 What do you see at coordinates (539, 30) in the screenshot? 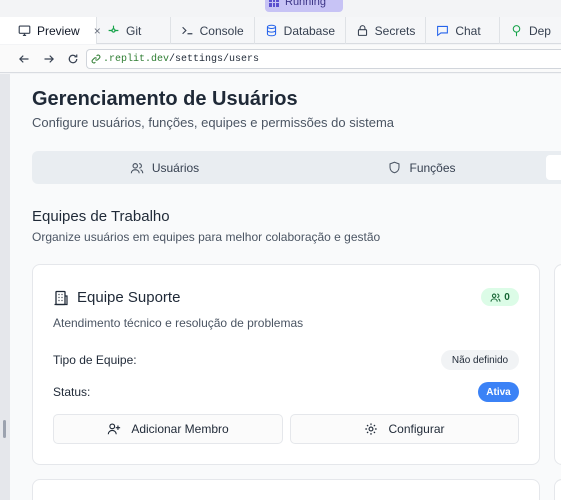
I see `tab-label: Dep` at bounding box center [539, 30].